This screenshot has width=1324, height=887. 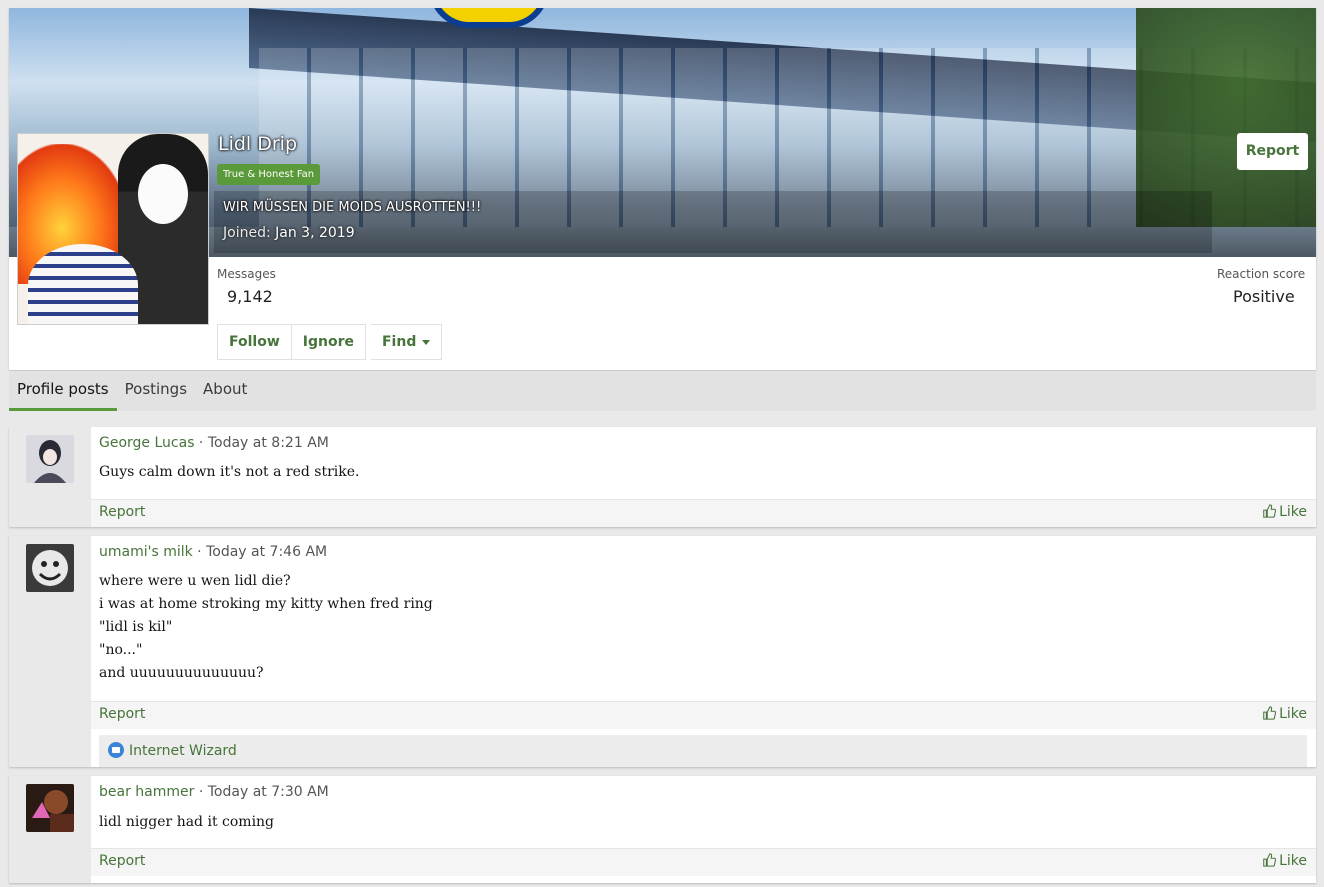 I want to click on post-body: Guys calm down it's not a red strike., so click(x=229, y=472).